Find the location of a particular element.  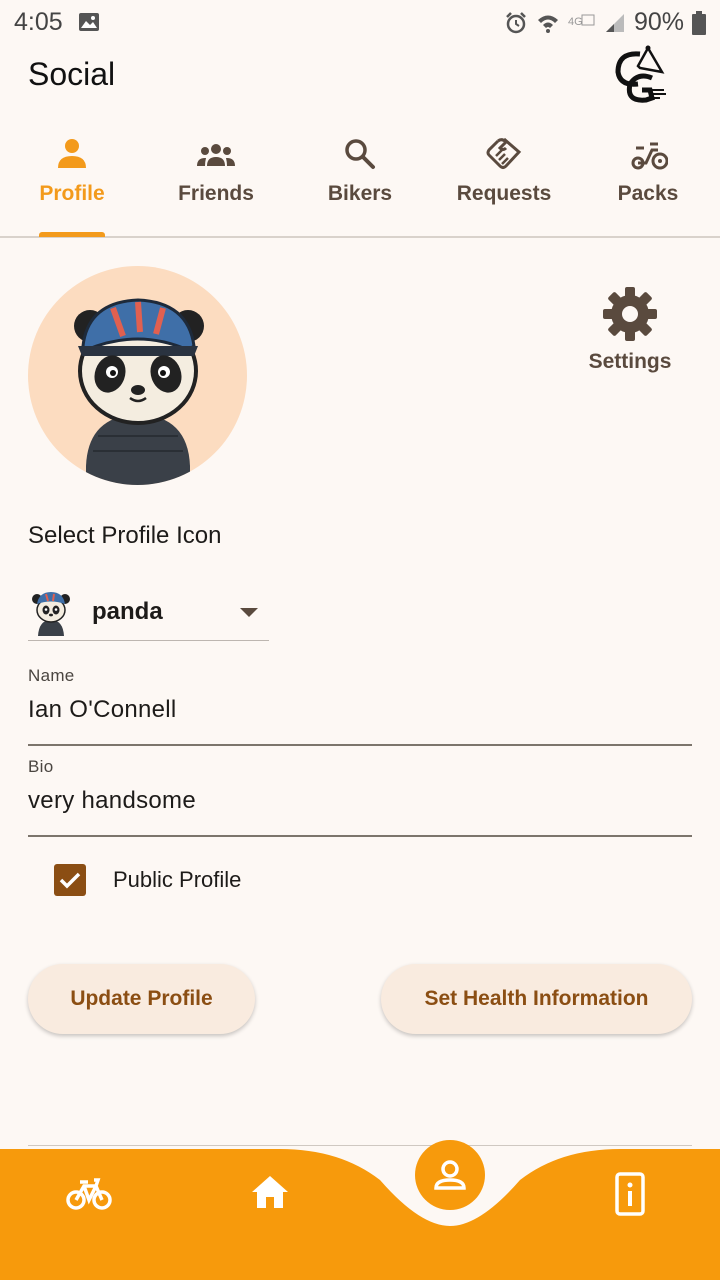

check-icon is located at coordinates (70, 880).